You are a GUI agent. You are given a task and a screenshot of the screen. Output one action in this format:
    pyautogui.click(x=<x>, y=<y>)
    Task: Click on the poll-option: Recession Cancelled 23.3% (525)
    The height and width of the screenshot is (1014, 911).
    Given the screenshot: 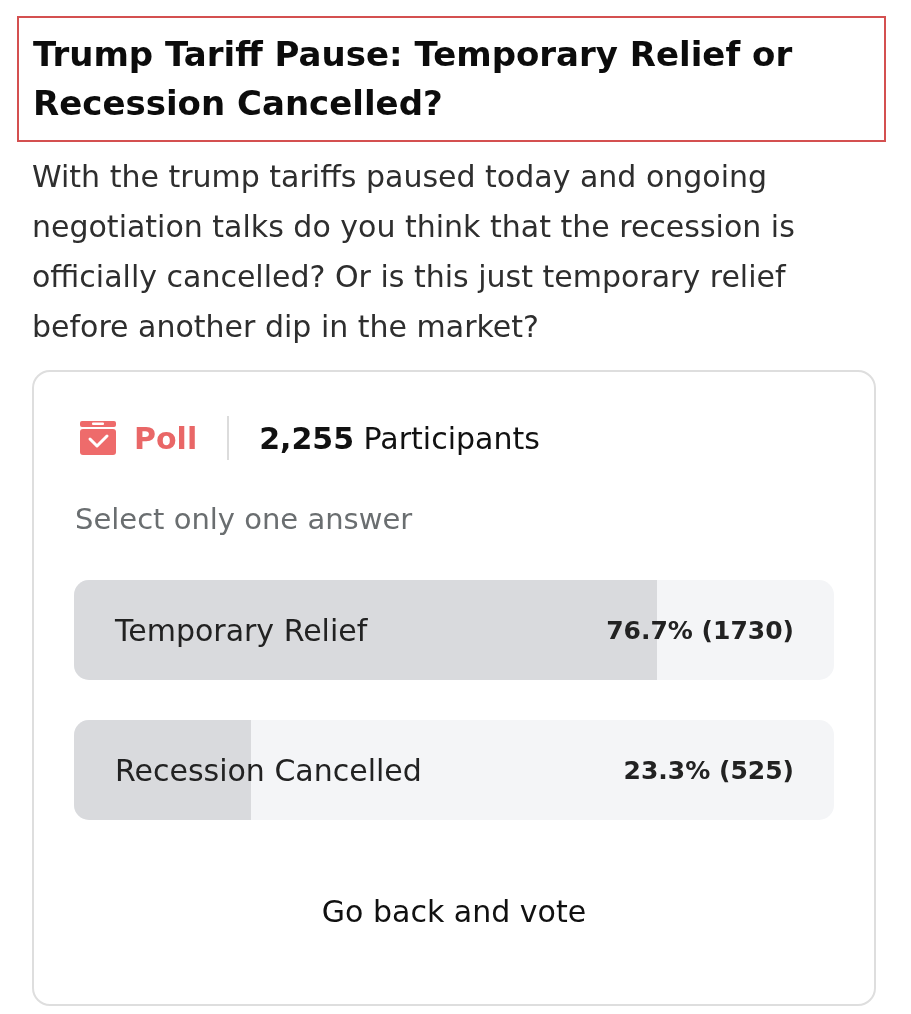 What is the action you would take?
    pyautogui.click(x=454, y=770)
    